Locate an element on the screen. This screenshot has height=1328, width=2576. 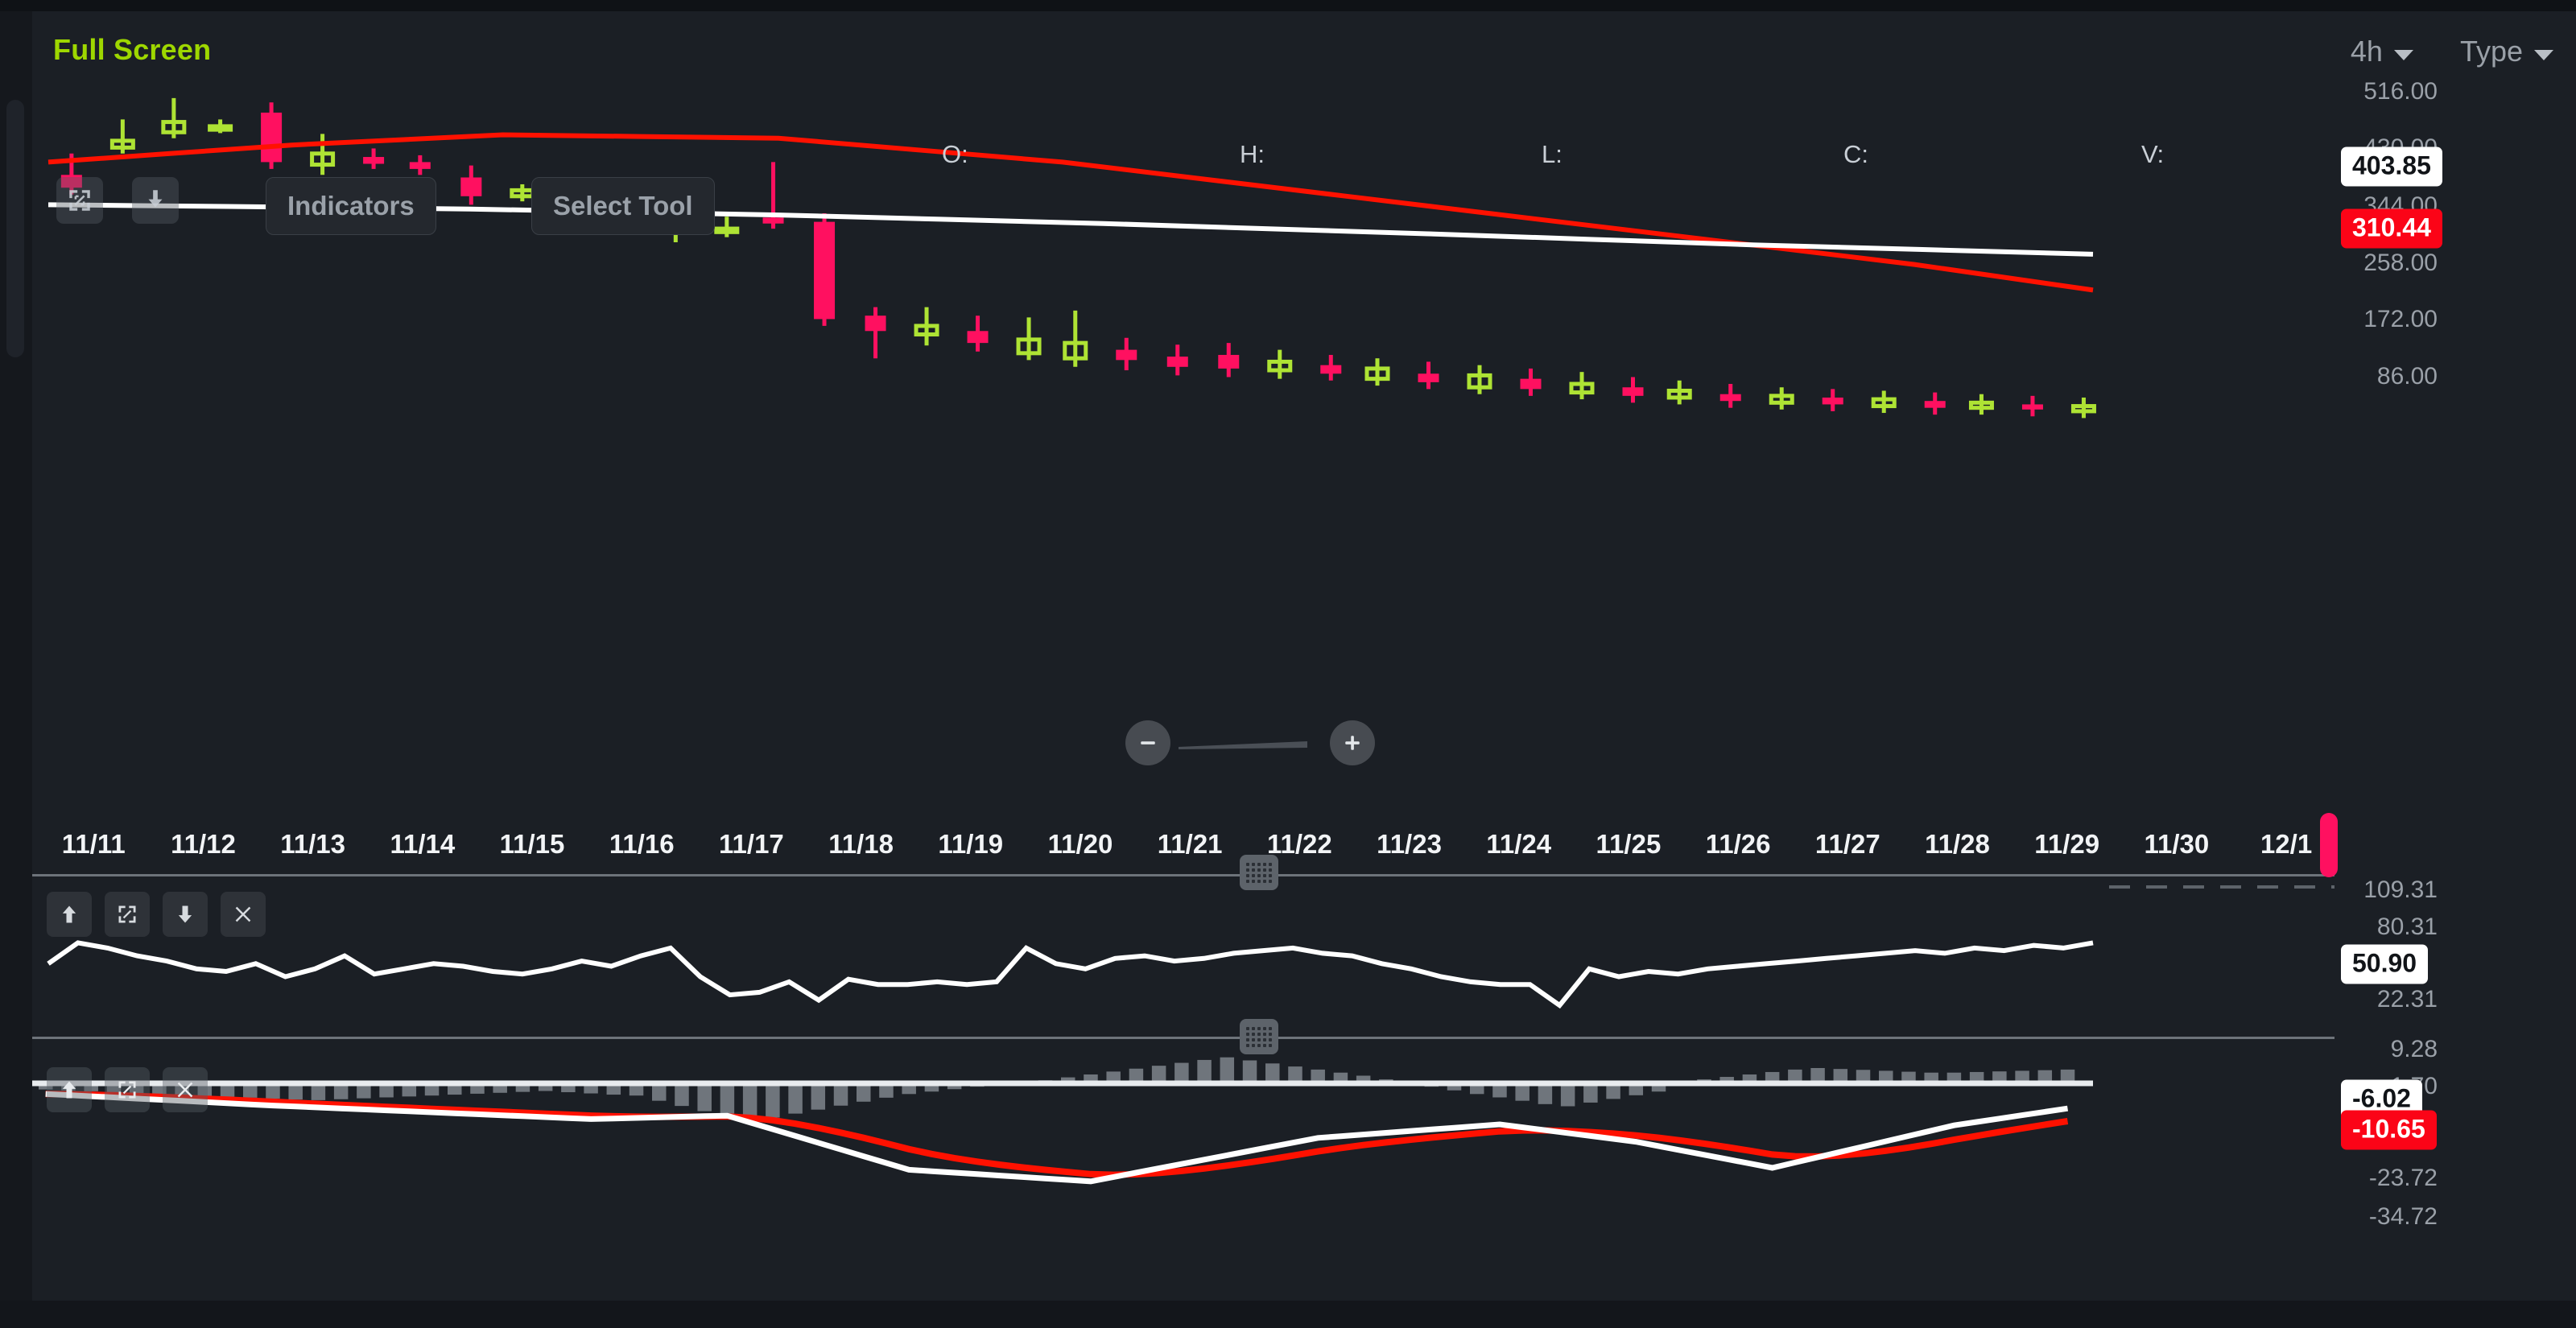
ma-slow-price-badge: 310.44 is located at coordinates (2391, 228).